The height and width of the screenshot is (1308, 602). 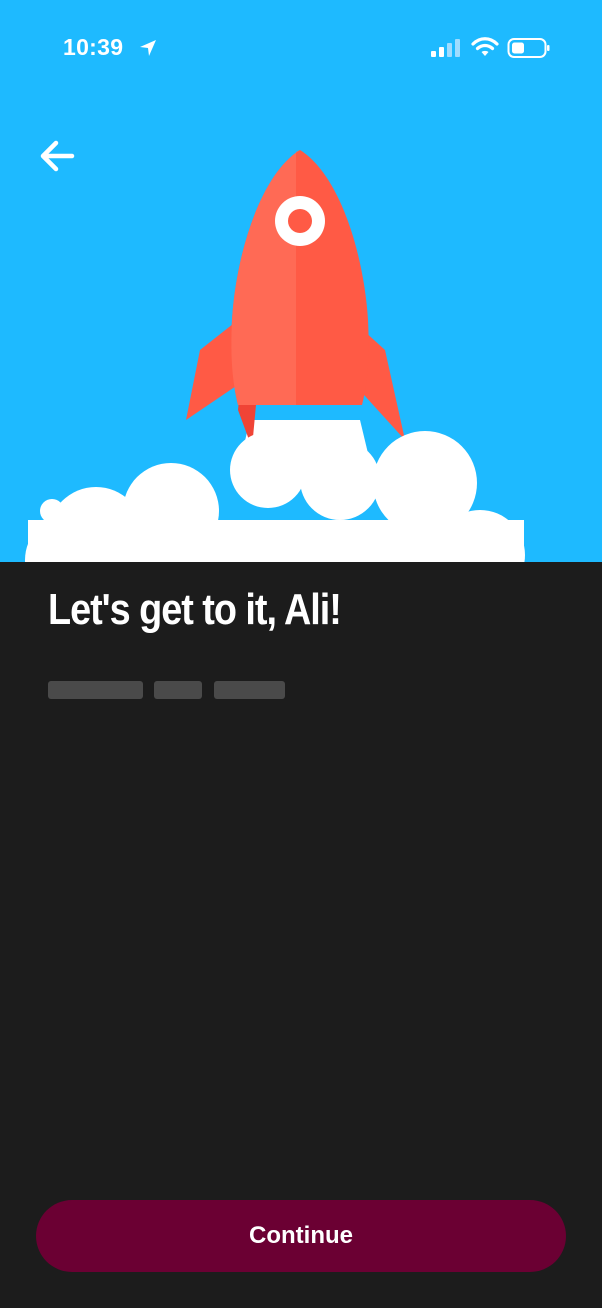 I want to click on cellular-signal-icon, so click(x=445, y=48).